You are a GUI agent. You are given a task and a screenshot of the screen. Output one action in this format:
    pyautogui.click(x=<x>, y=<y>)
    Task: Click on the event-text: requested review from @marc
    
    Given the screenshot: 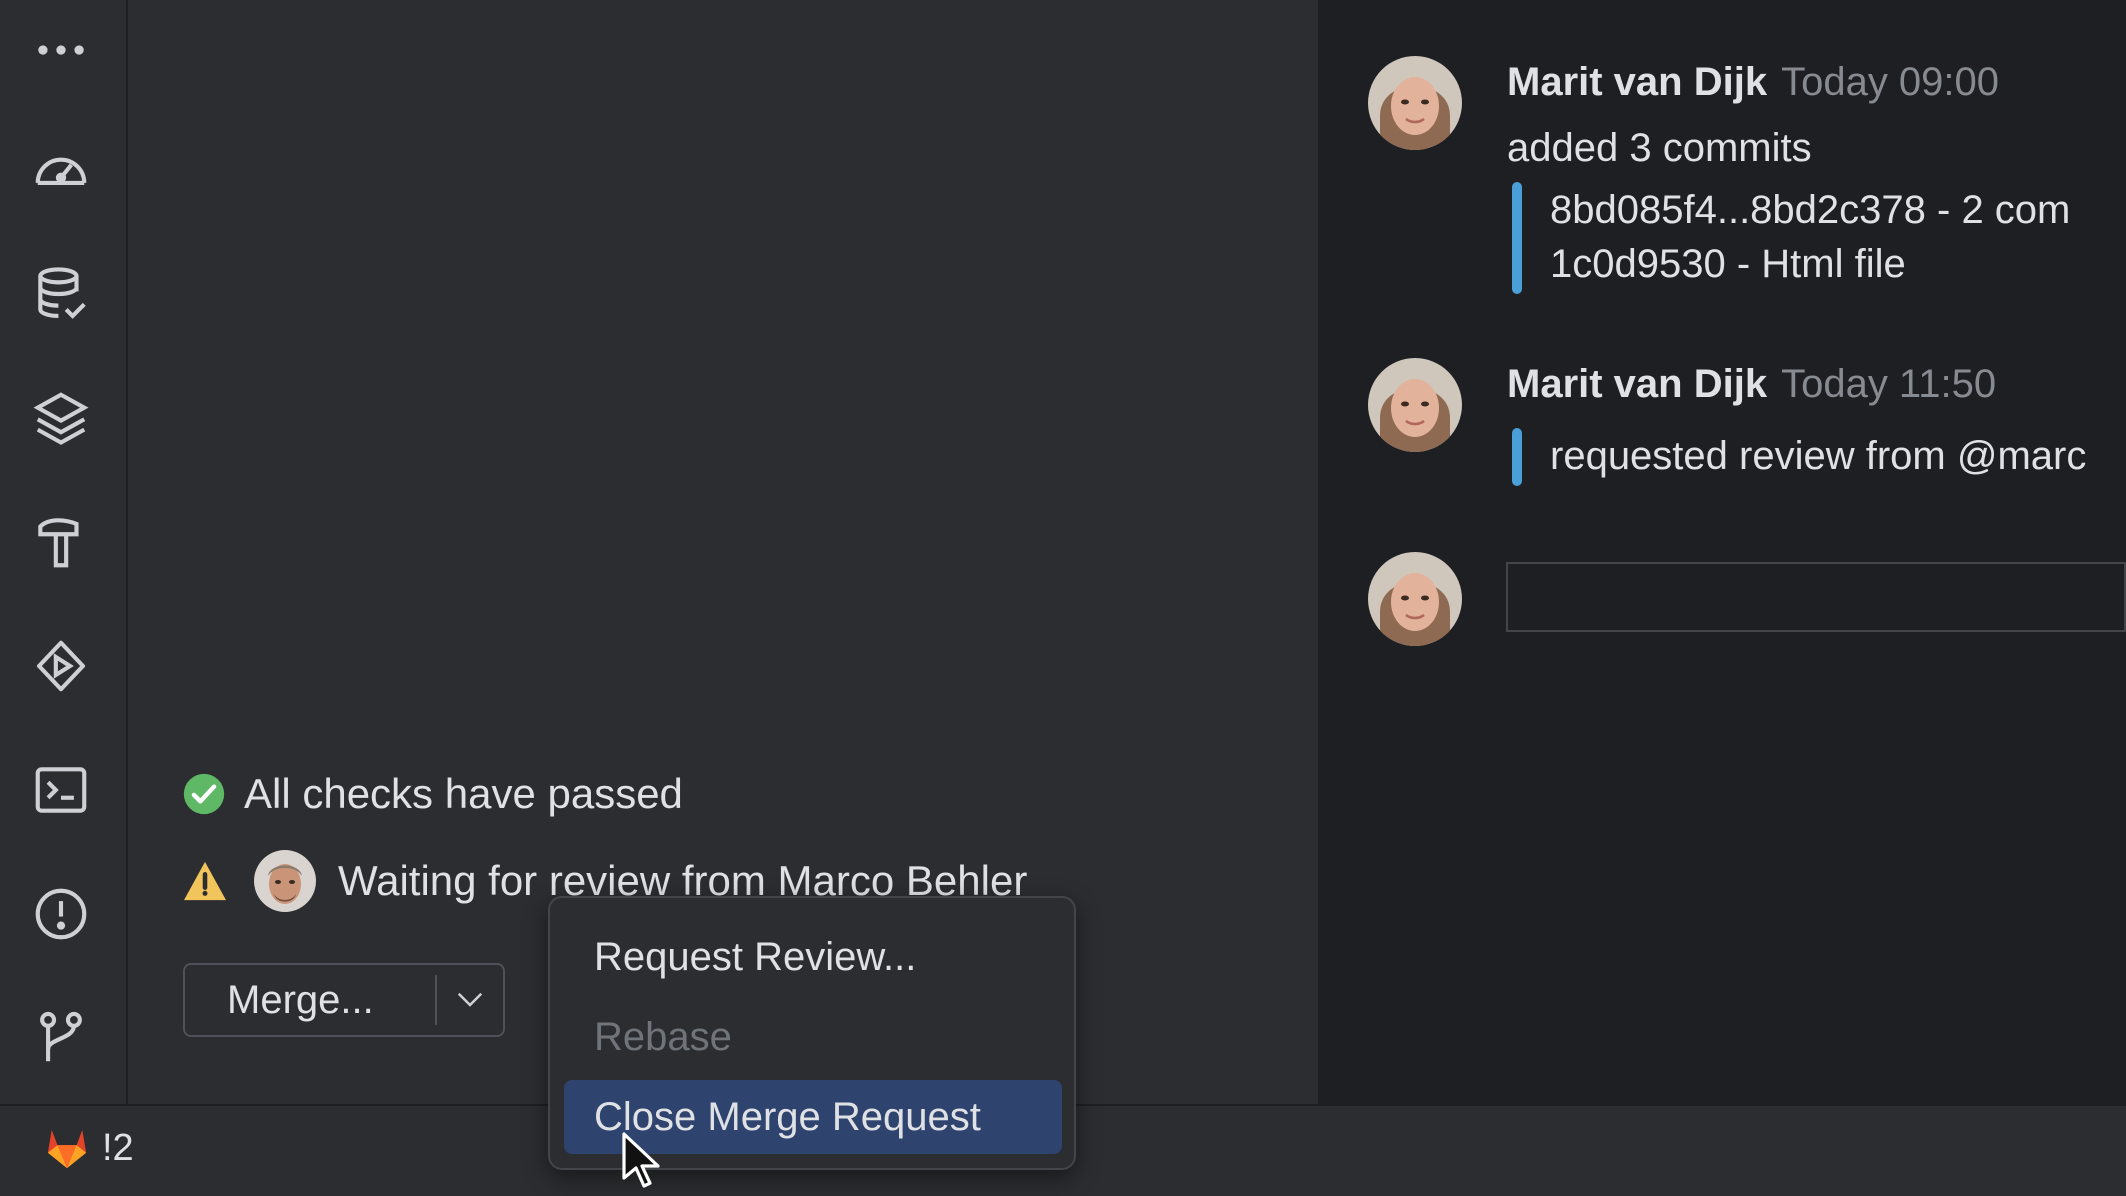 What is the action you would take?
    pyautogui.click(x=1818, y=456)
    